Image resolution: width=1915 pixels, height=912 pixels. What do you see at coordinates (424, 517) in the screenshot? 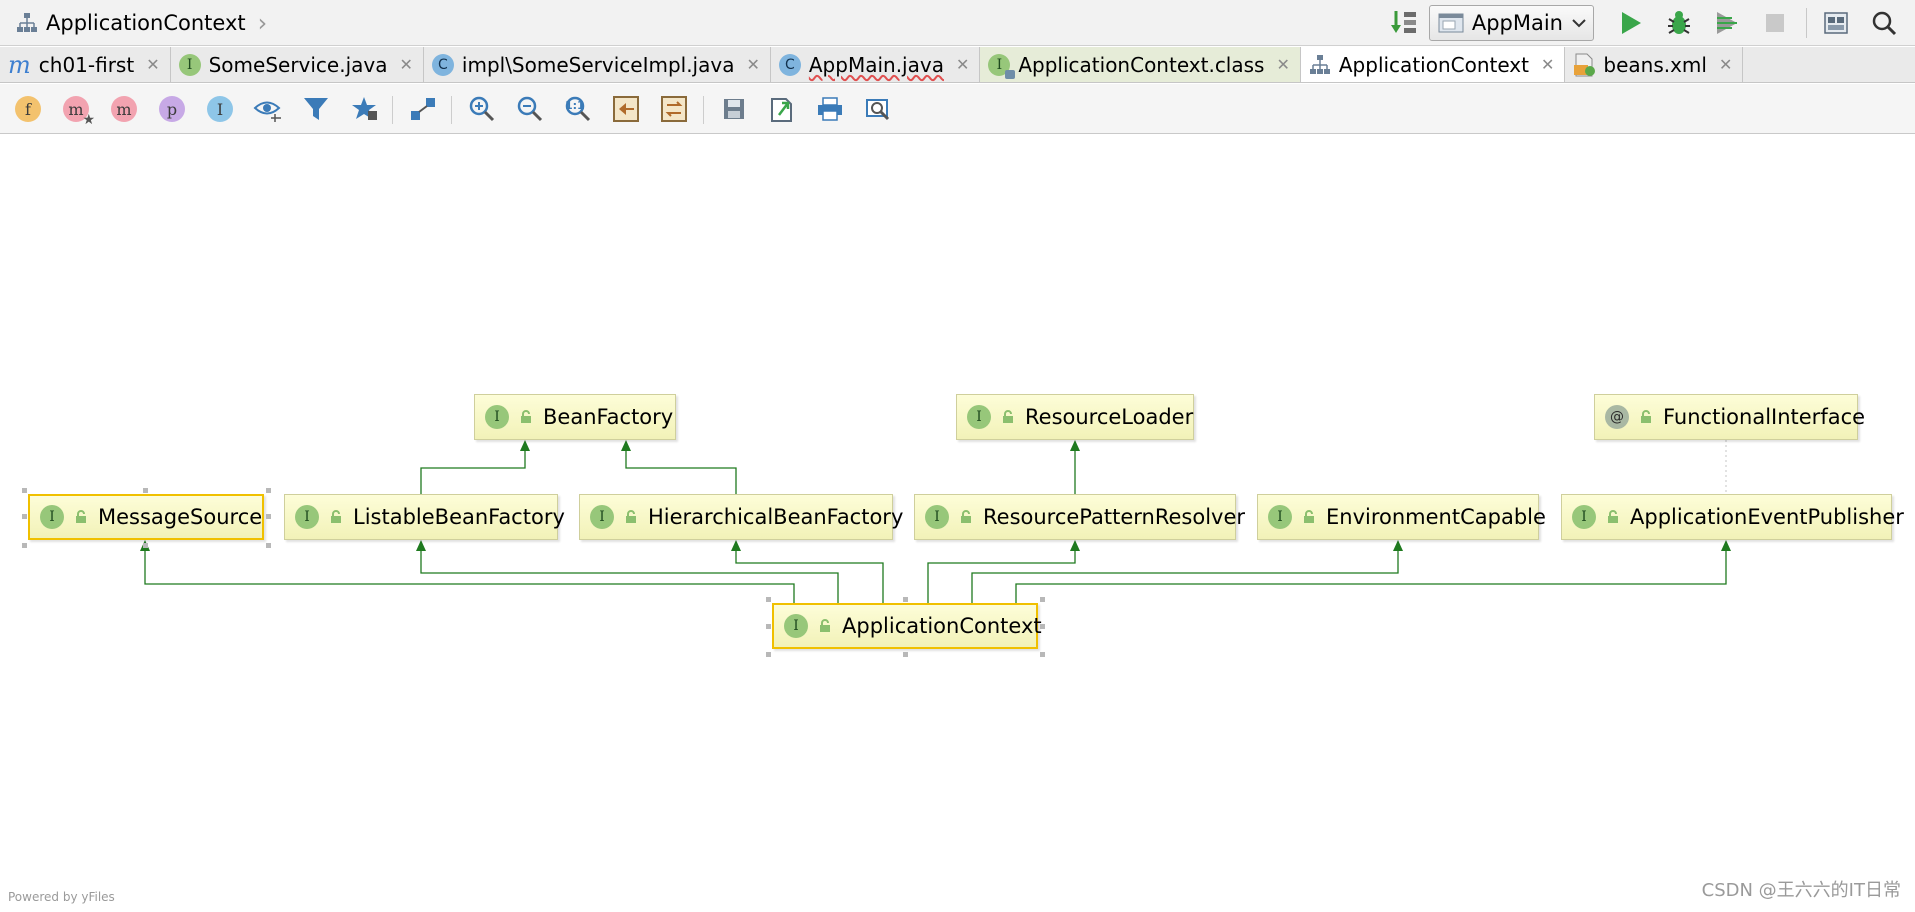
I see `node-listablebeanfactory: I ListableBeanFactory` at bounding box center [424, 517].